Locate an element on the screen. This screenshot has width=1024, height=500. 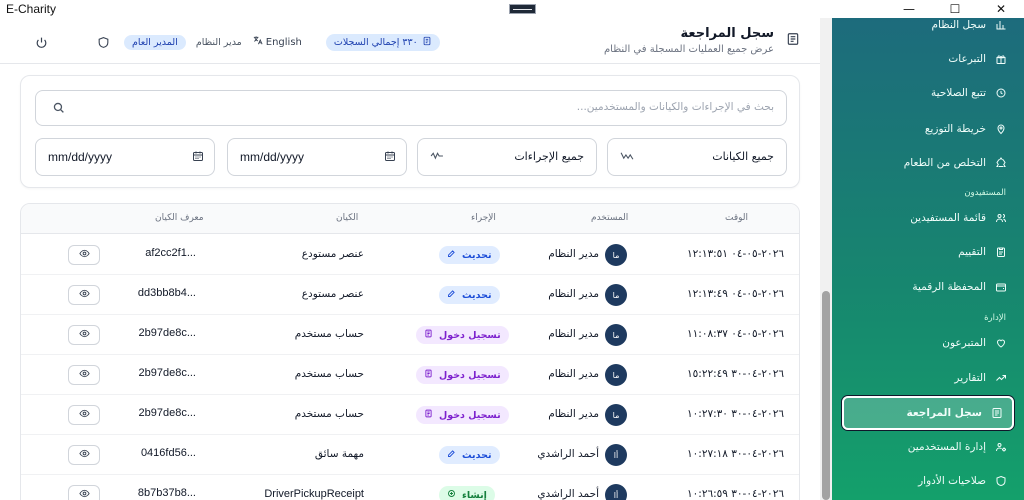
row-time: ٢٠٢٦-٠٤-٣٠ ١٠:٢٧:١٨ is located at coordinates (735, 454).